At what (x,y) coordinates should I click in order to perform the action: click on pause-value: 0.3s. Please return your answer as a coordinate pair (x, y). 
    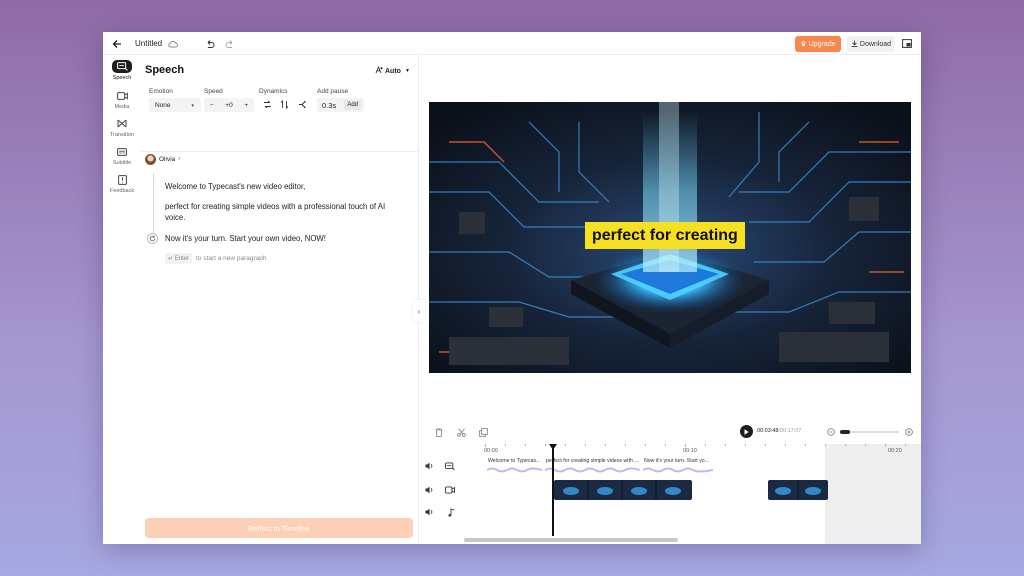
    Looking at the image, I should click on (329, 105).